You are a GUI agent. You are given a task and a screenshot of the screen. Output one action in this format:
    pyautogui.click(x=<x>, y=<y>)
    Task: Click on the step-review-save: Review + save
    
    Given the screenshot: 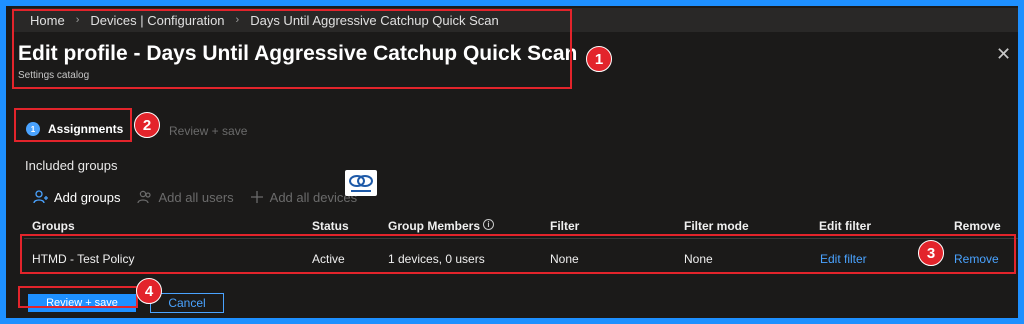 What is the action you would take?
    pyautogui.click(x=208, y=131)
    